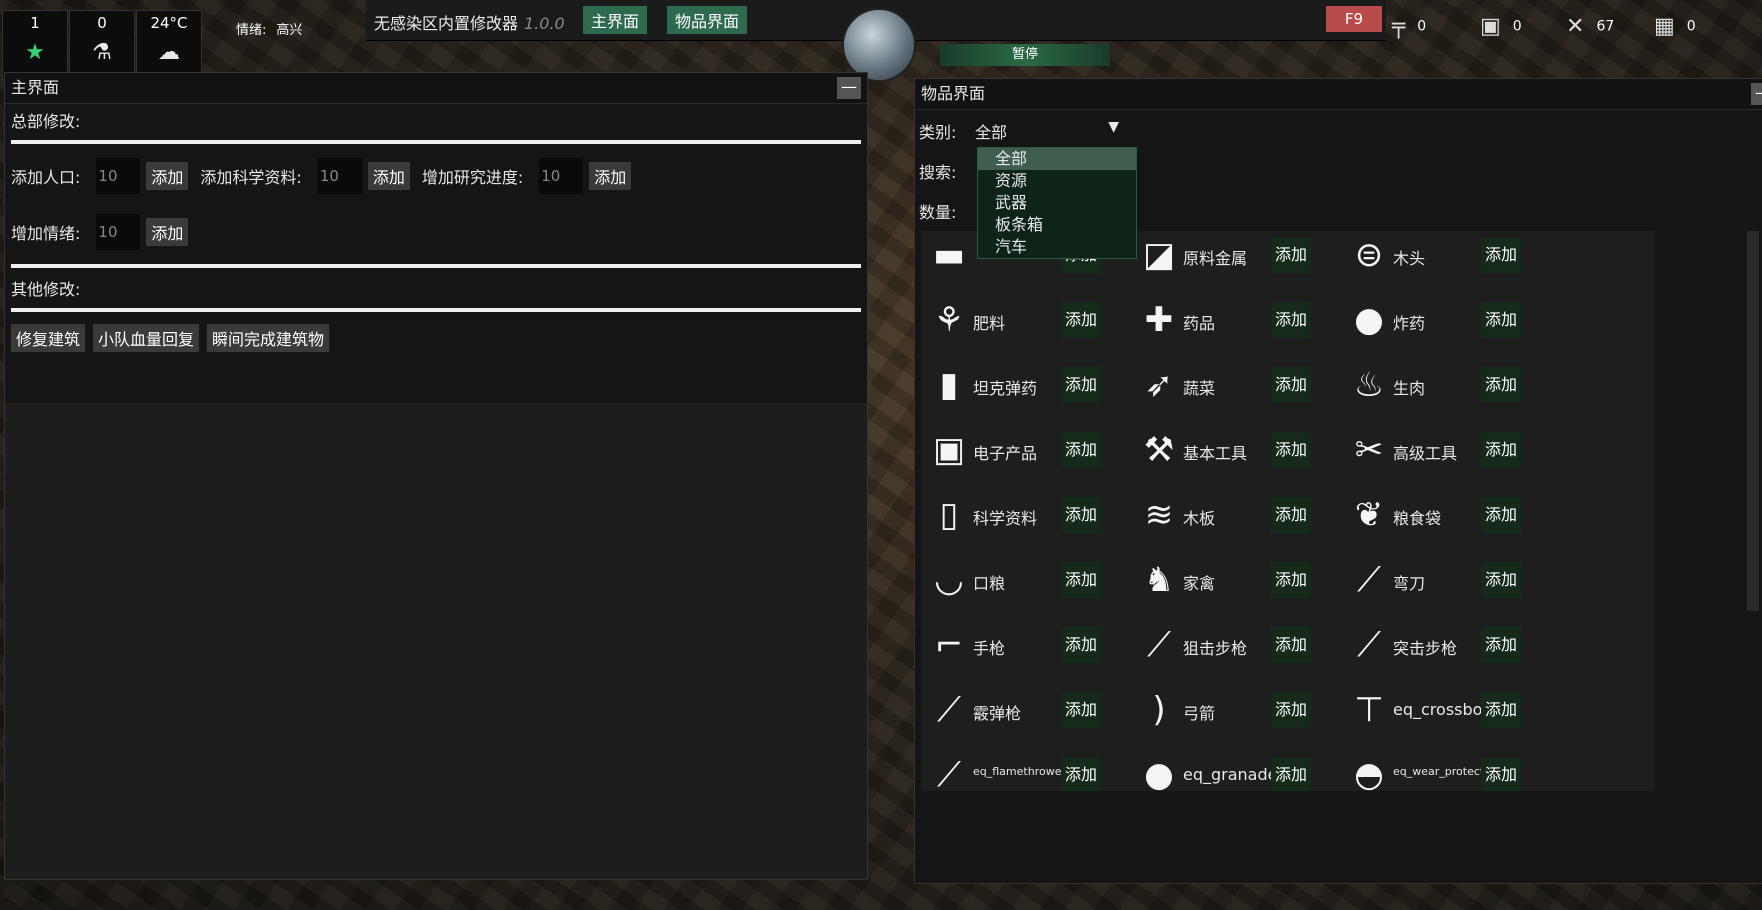 This screenshot has height=910, width=1762. What do you see at coordinates (48, 338) in the screenshot?
I see `repair-buildings-button: 修复建筑` at bounding box center [48, 338].